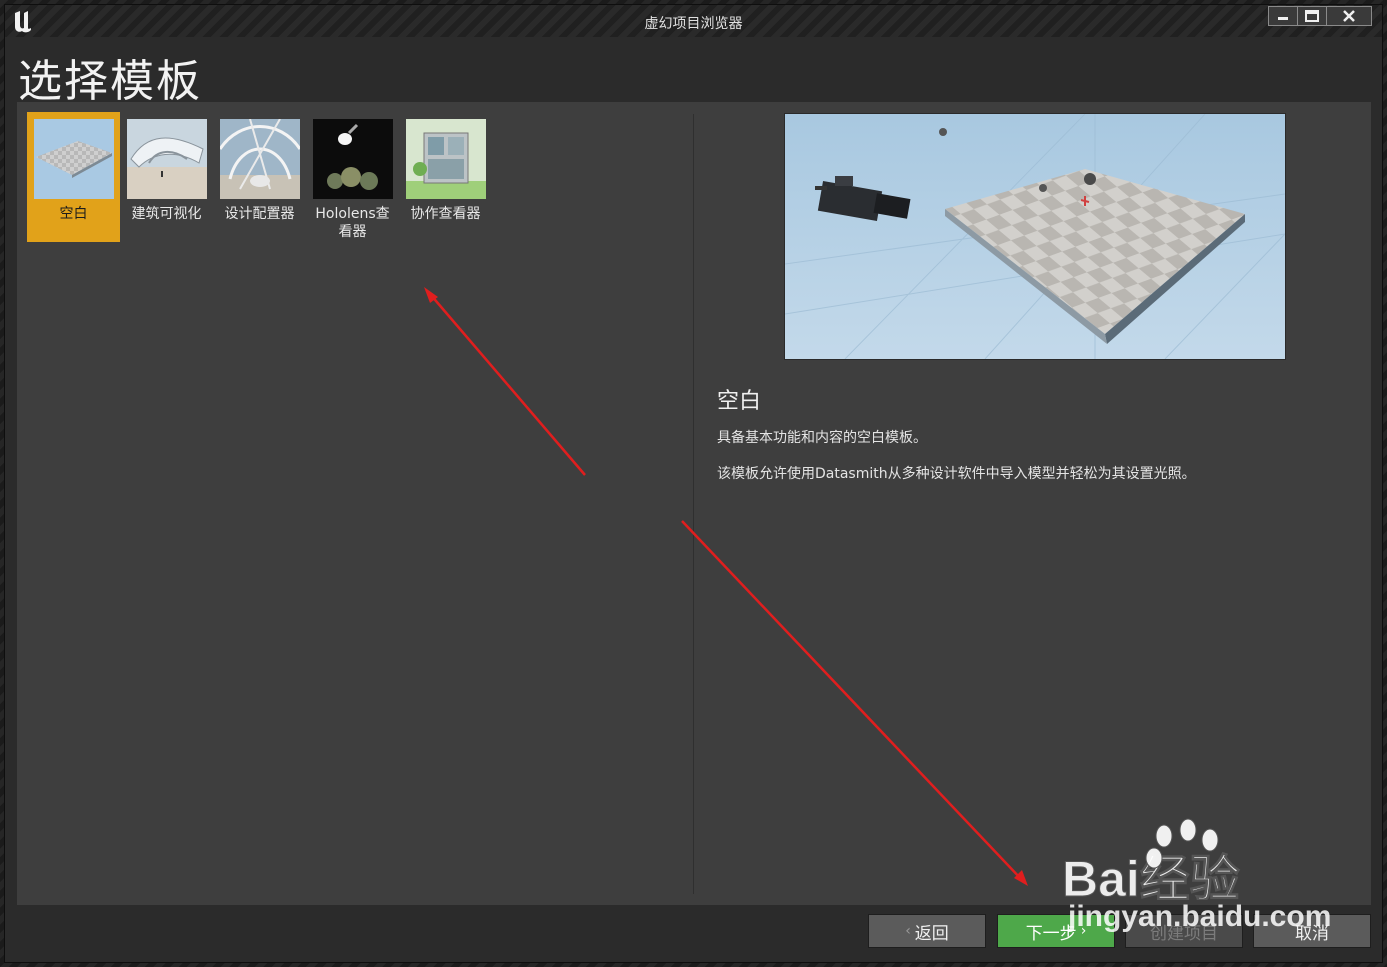  I want to click on window-controls, so click(1320, 16).